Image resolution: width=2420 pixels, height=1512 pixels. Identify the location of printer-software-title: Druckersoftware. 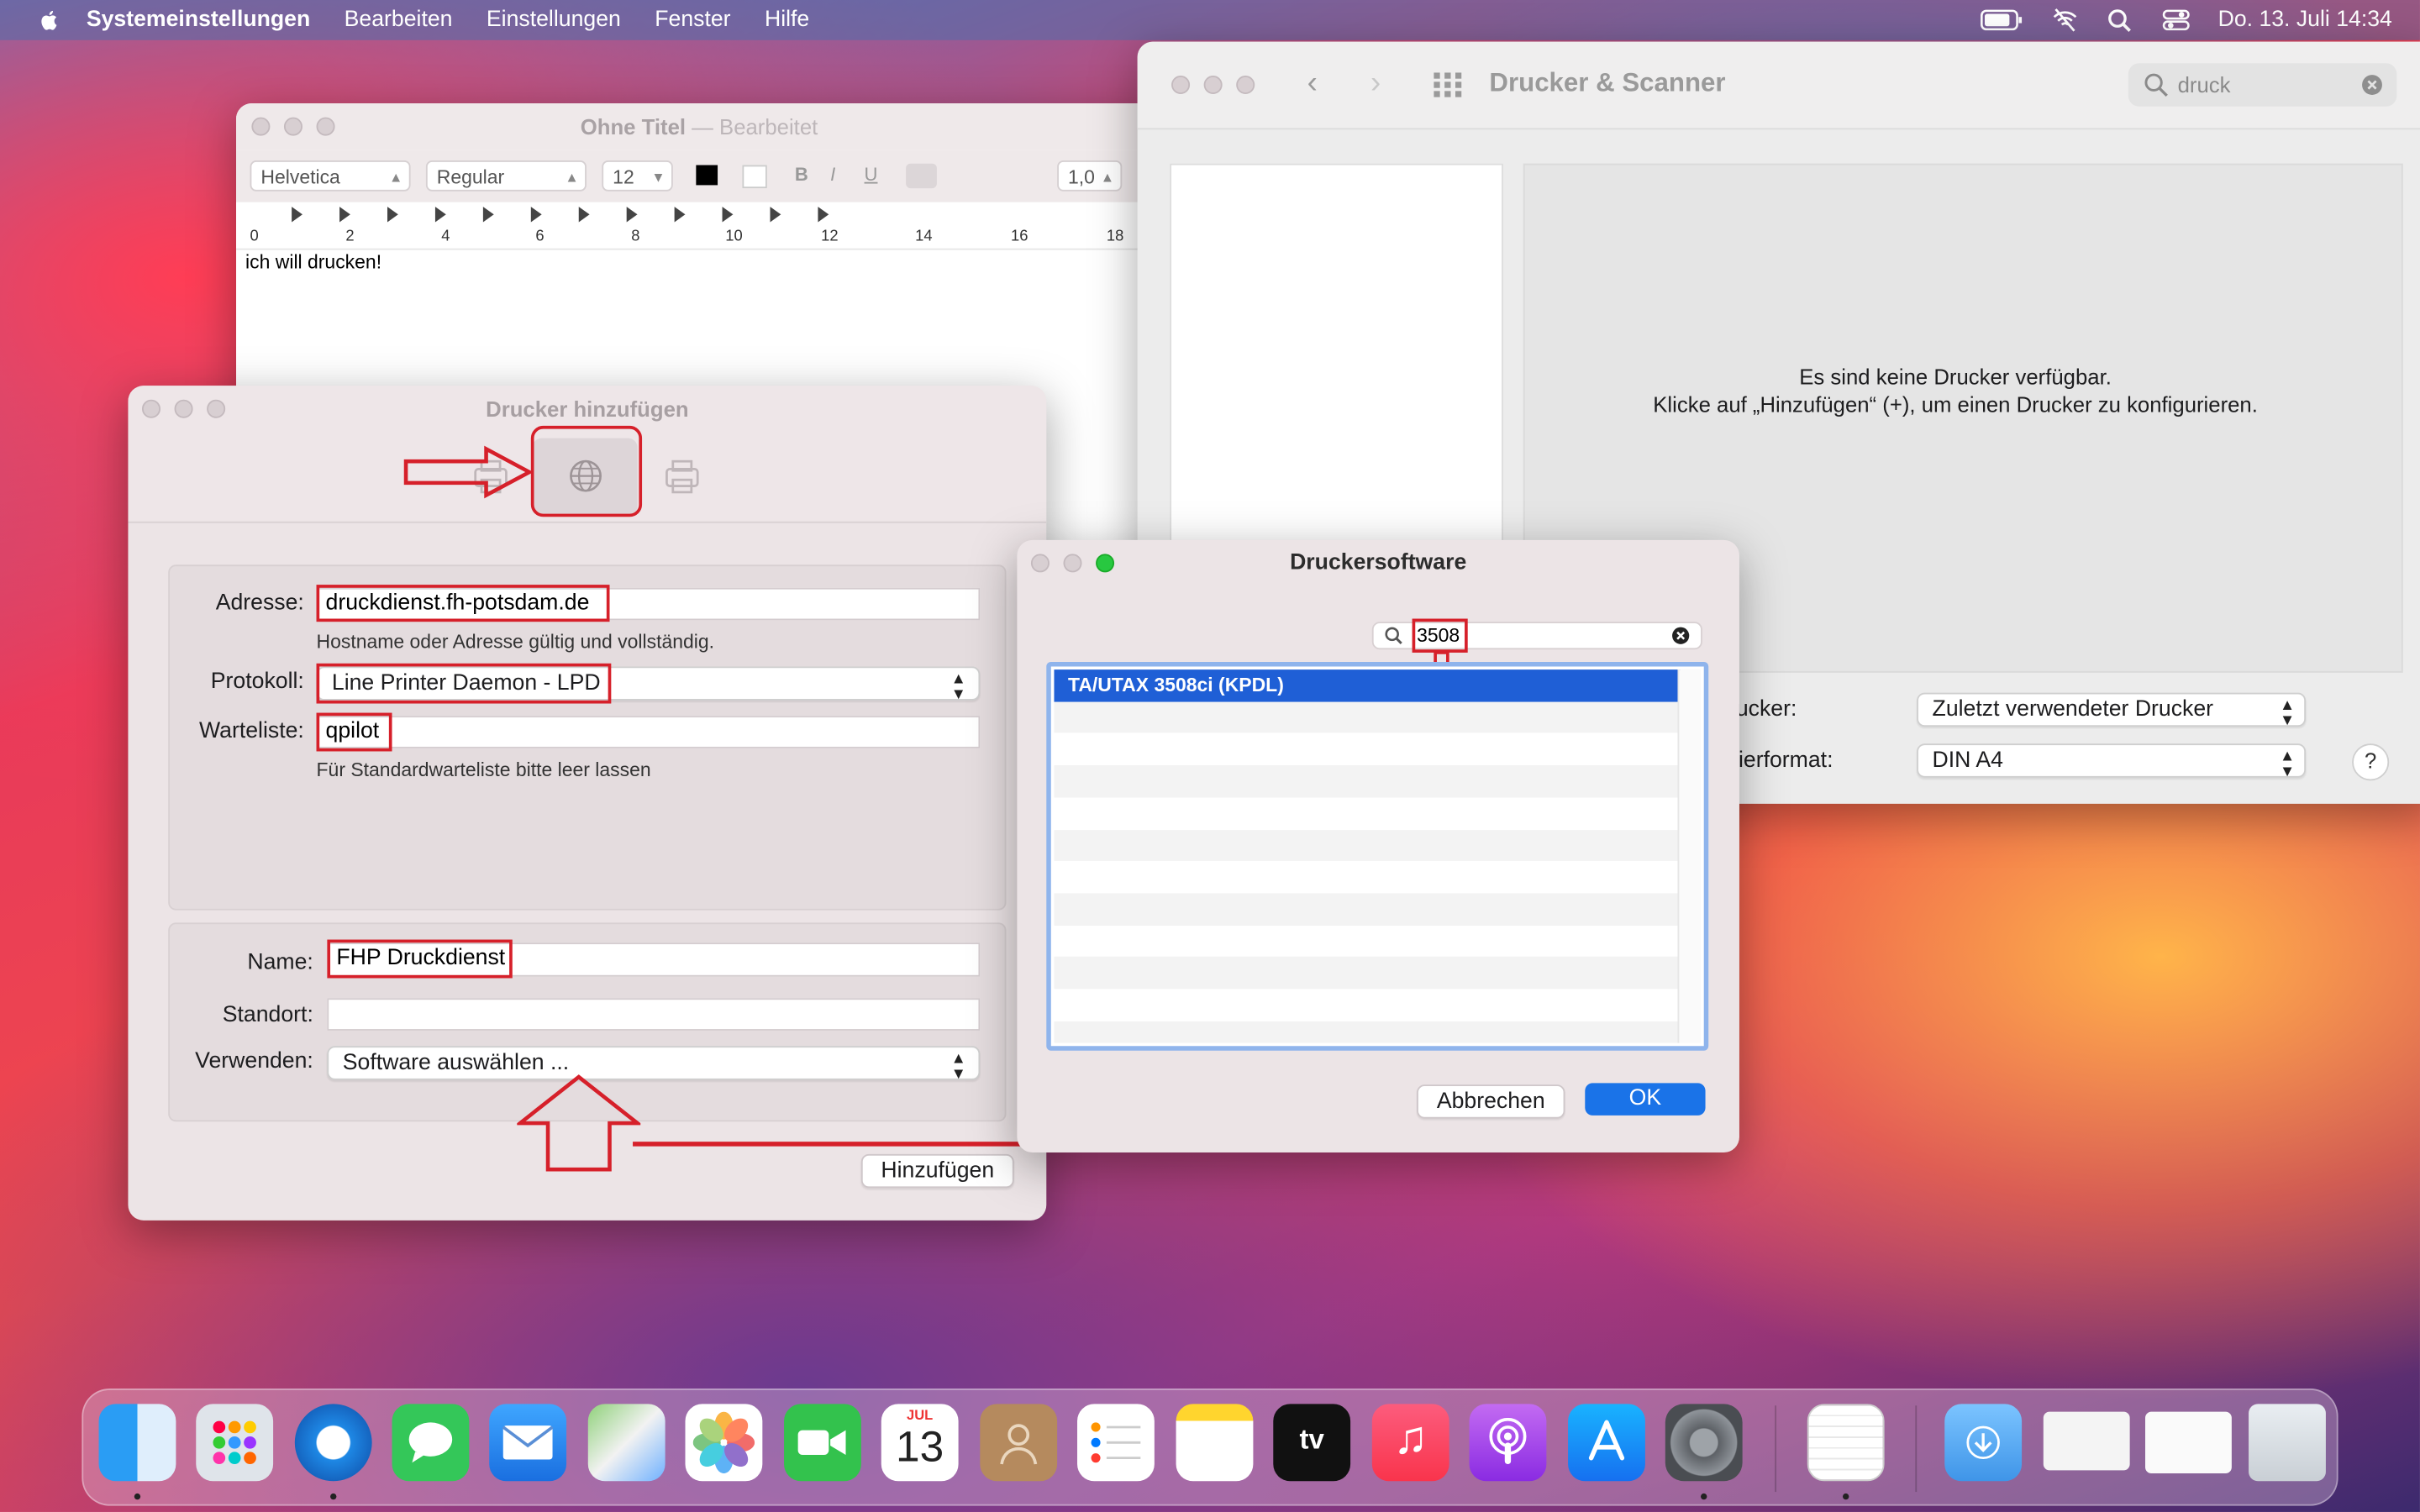
(1378, 563).